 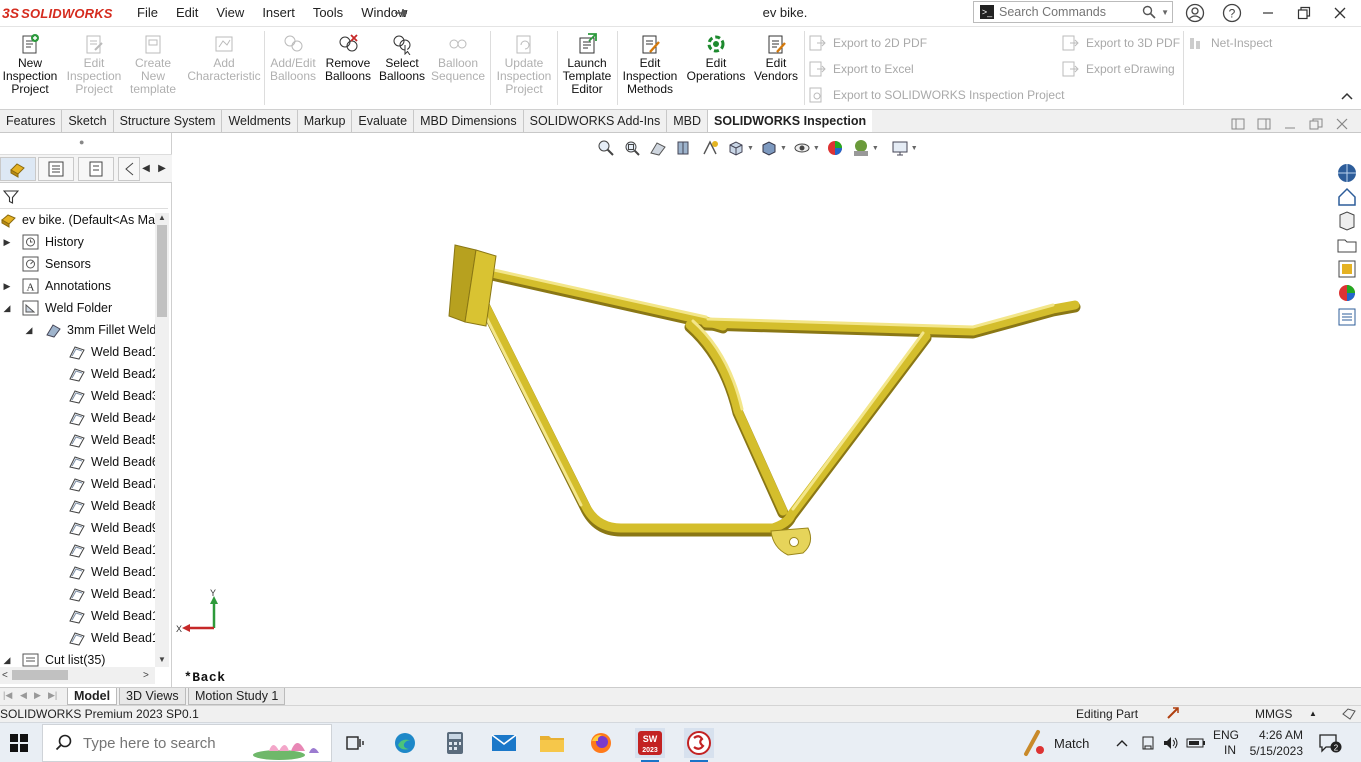 I want to click on tab-solidworks-add-ins: SOLIDWORKS Add-Ins, so click(x=596, y=121).